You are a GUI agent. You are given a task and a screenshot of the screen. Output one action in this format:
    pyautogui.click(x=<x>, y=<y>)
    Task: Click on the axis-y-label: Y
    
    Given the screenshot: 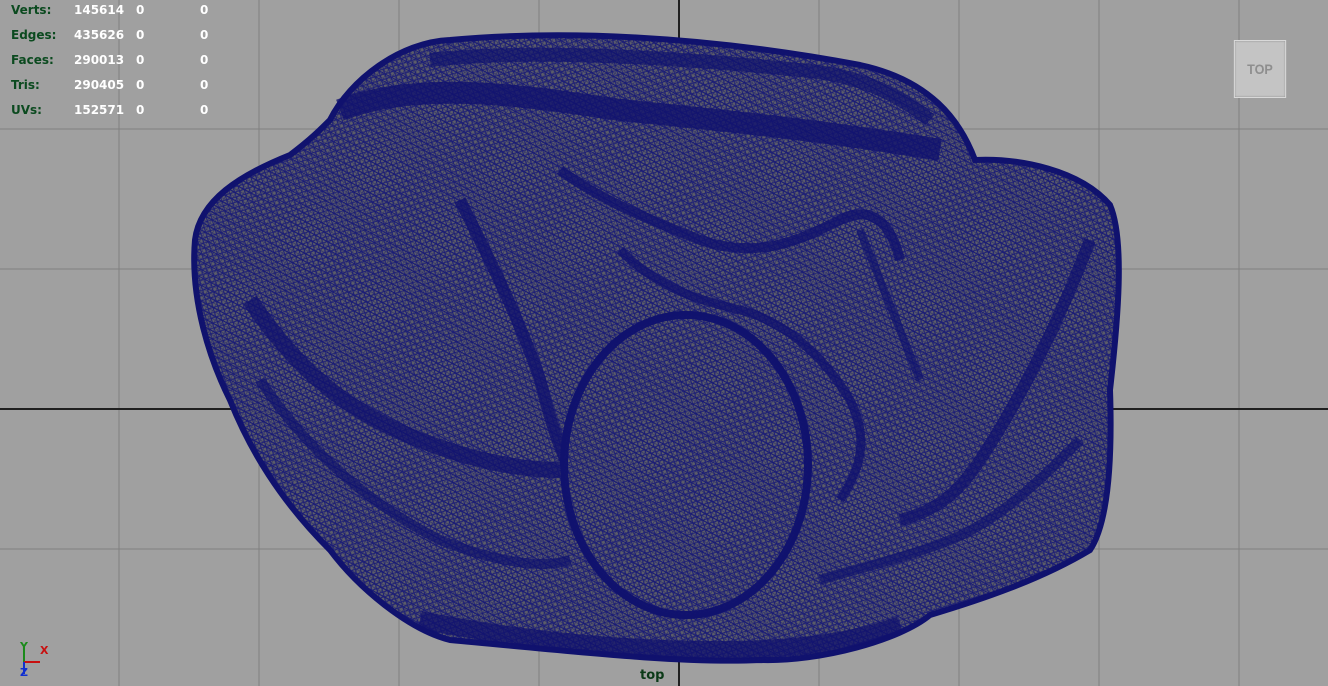 What is the action you would take?
    pyautogui.click(x=24, y=646)
    